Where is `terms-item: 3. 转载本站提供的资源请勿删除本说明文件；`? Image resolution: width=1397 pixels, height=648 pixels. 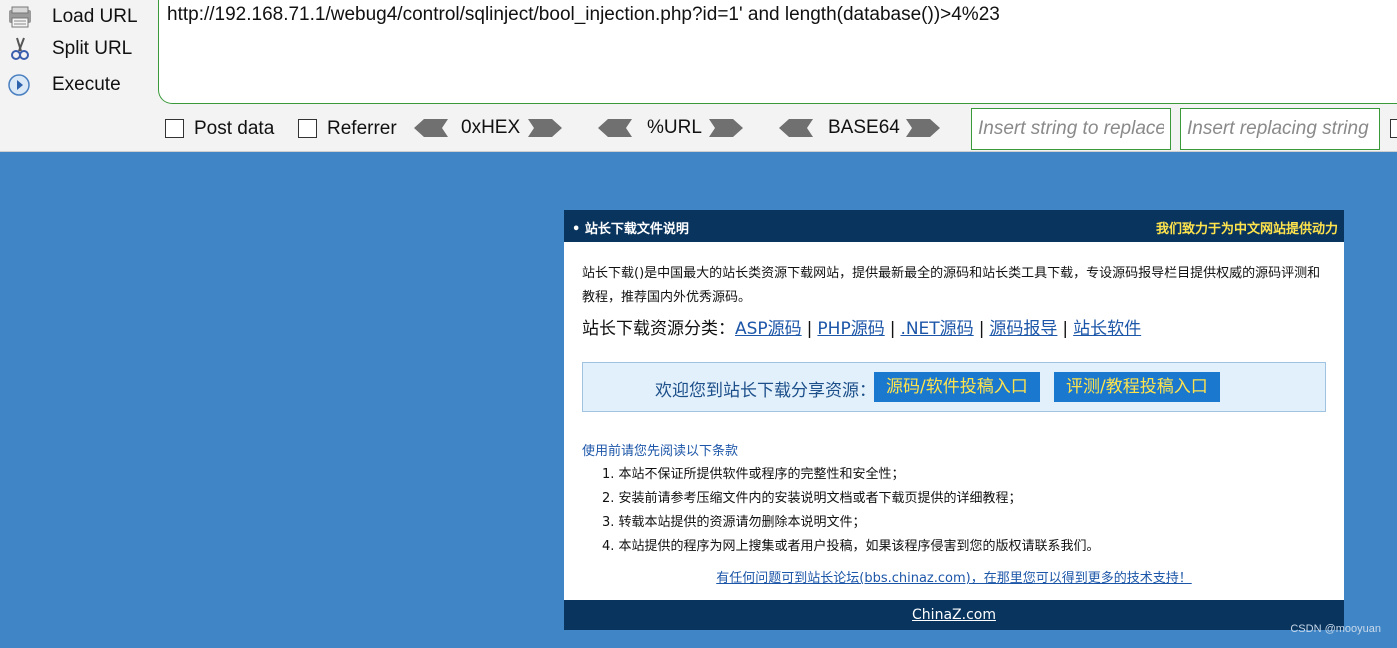
terms-item: 3. 转载本站提供的资源请勿删除本说明文件； is located at coordinates (734, 522).